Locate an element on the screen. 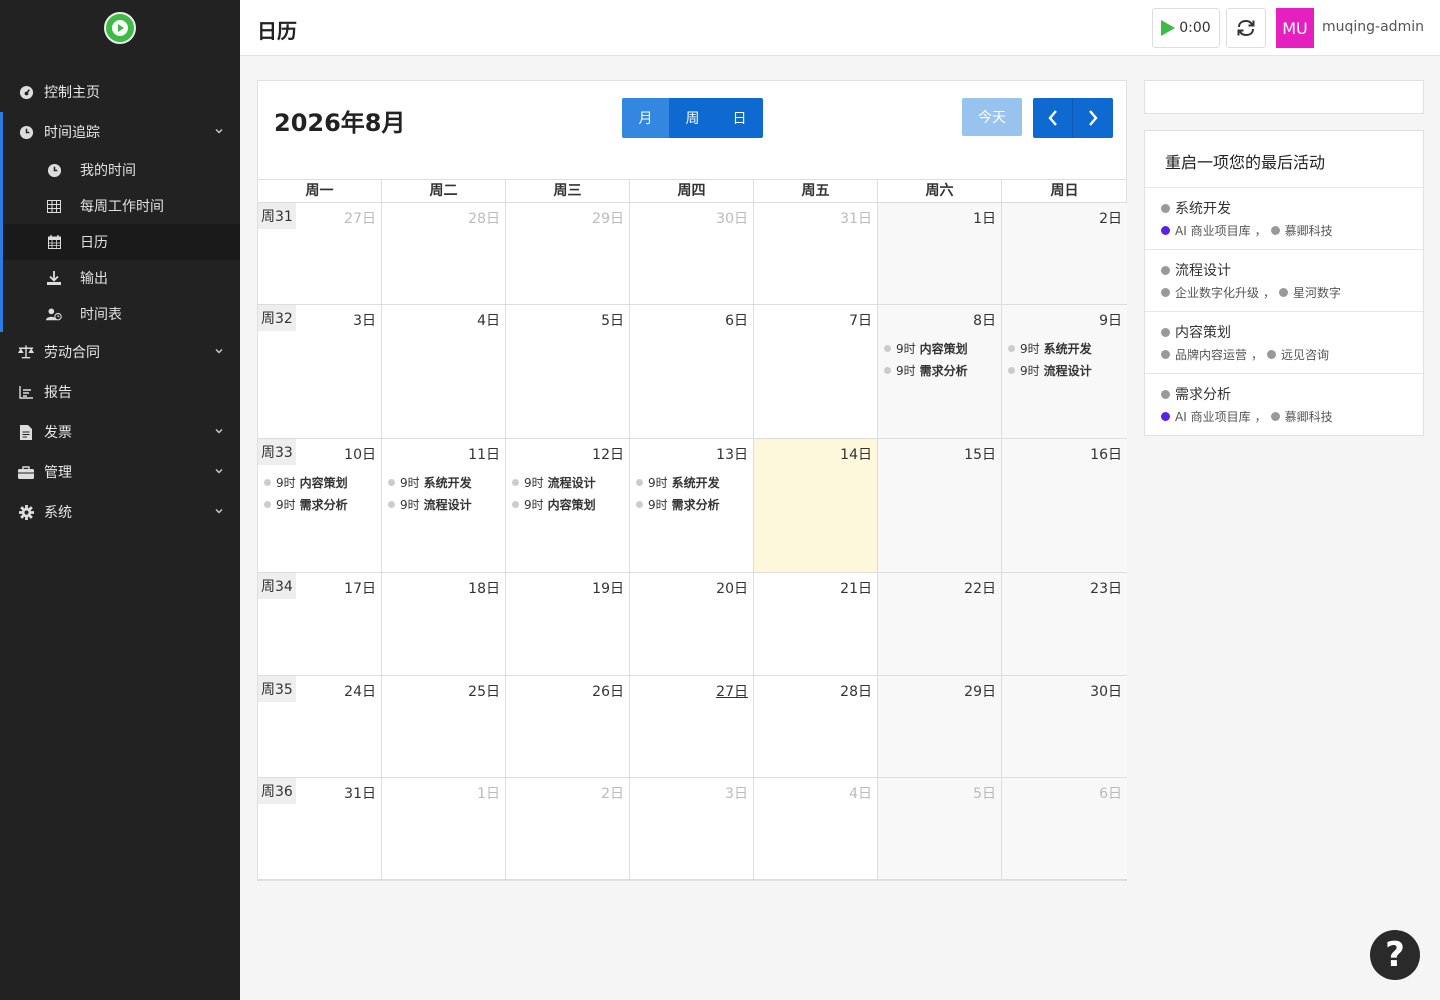 The height and width of the screenshot is (1000, 1440). day-cell: 周33 10日 9时 内容策划 9时 需求分析 is located at coordinates (320, 505).